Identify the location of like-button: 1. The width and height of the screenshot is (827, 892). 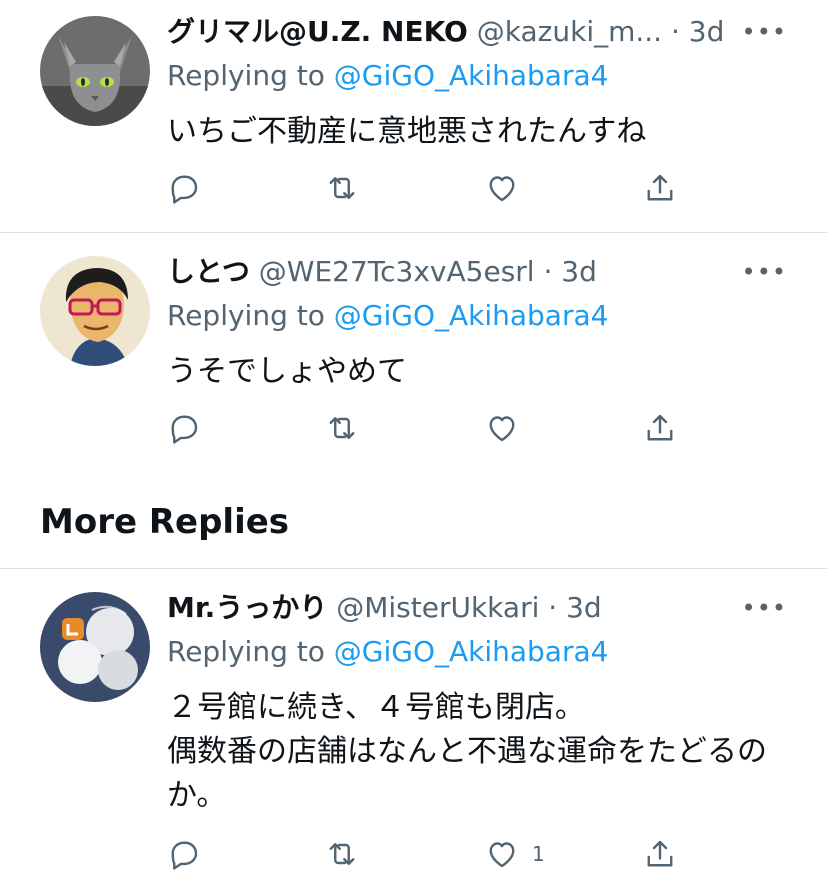
(514, 854).